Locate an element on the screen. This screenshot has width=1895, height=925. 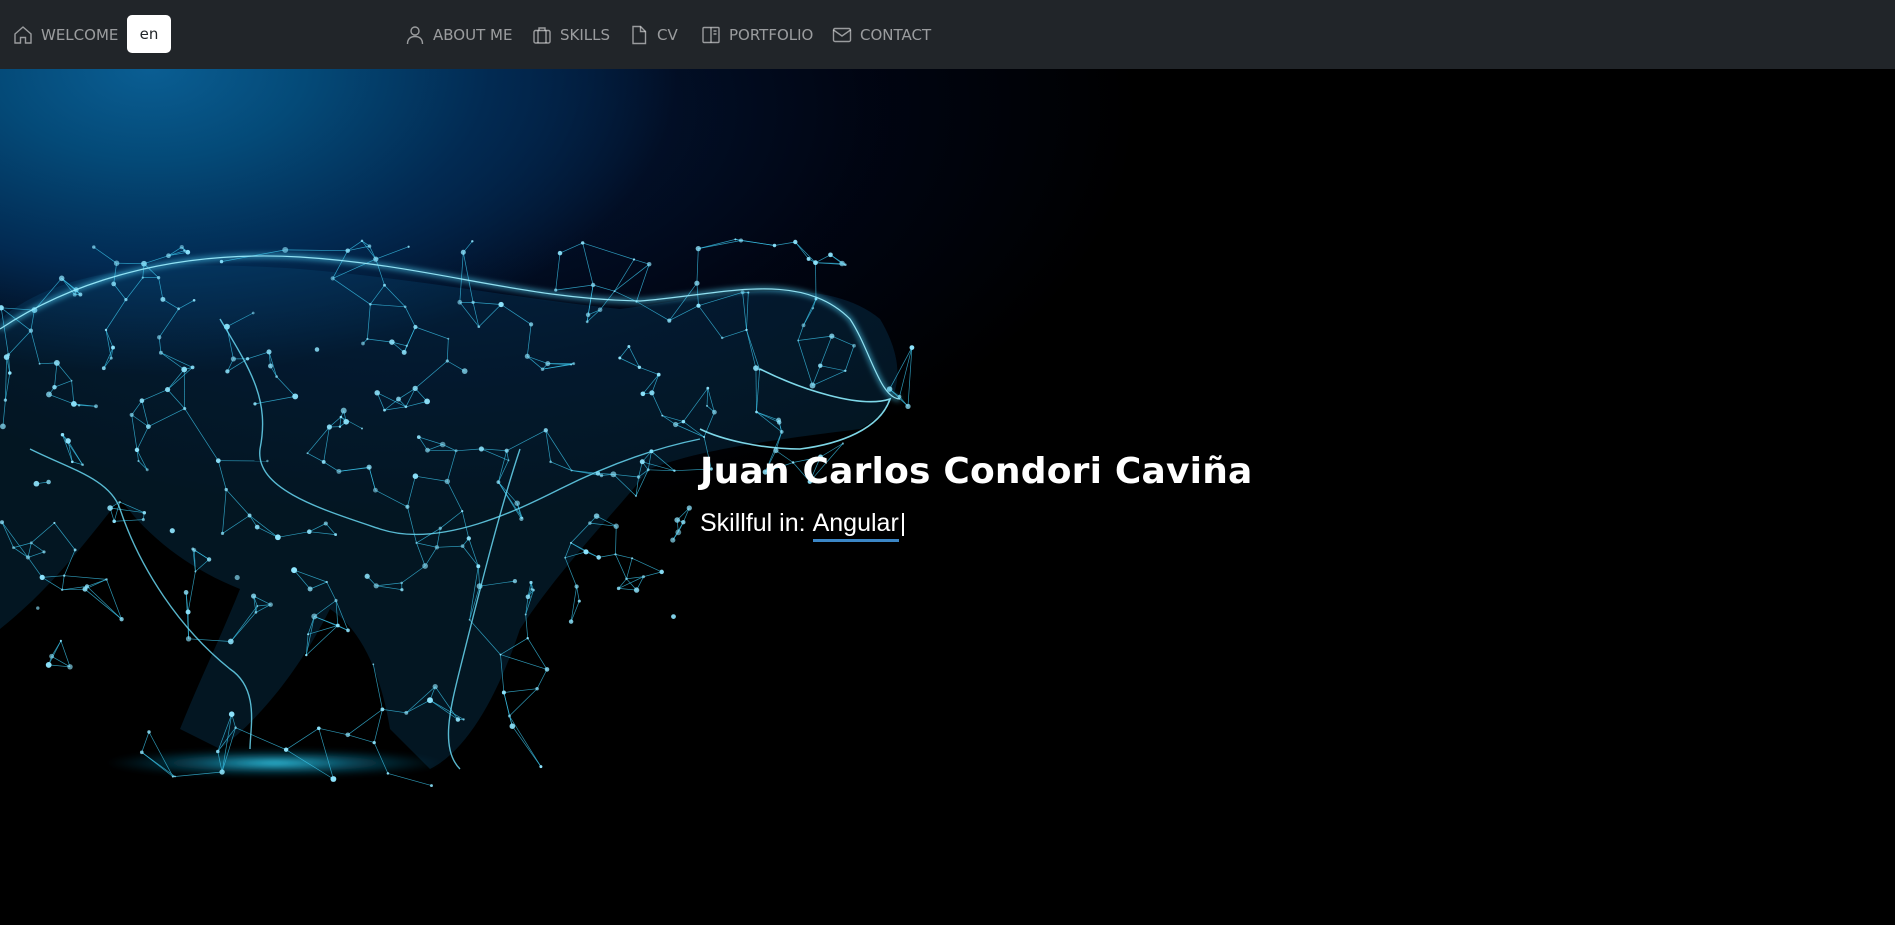
person-icon is located at coordinates (415, 34).